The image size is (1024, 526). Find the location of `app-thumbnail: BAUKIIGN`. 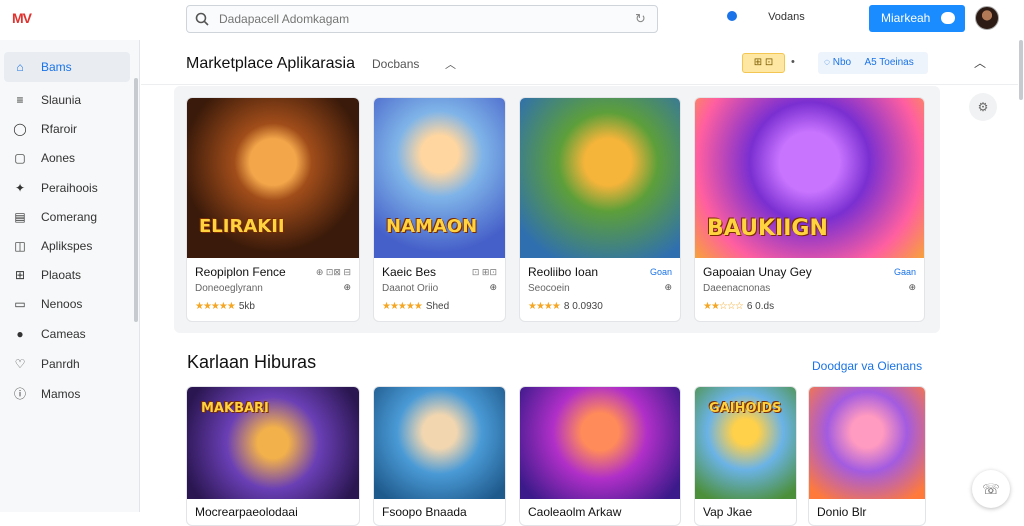

app-thumbnail: BAUKIIGN is located at coordinates (809, 178).